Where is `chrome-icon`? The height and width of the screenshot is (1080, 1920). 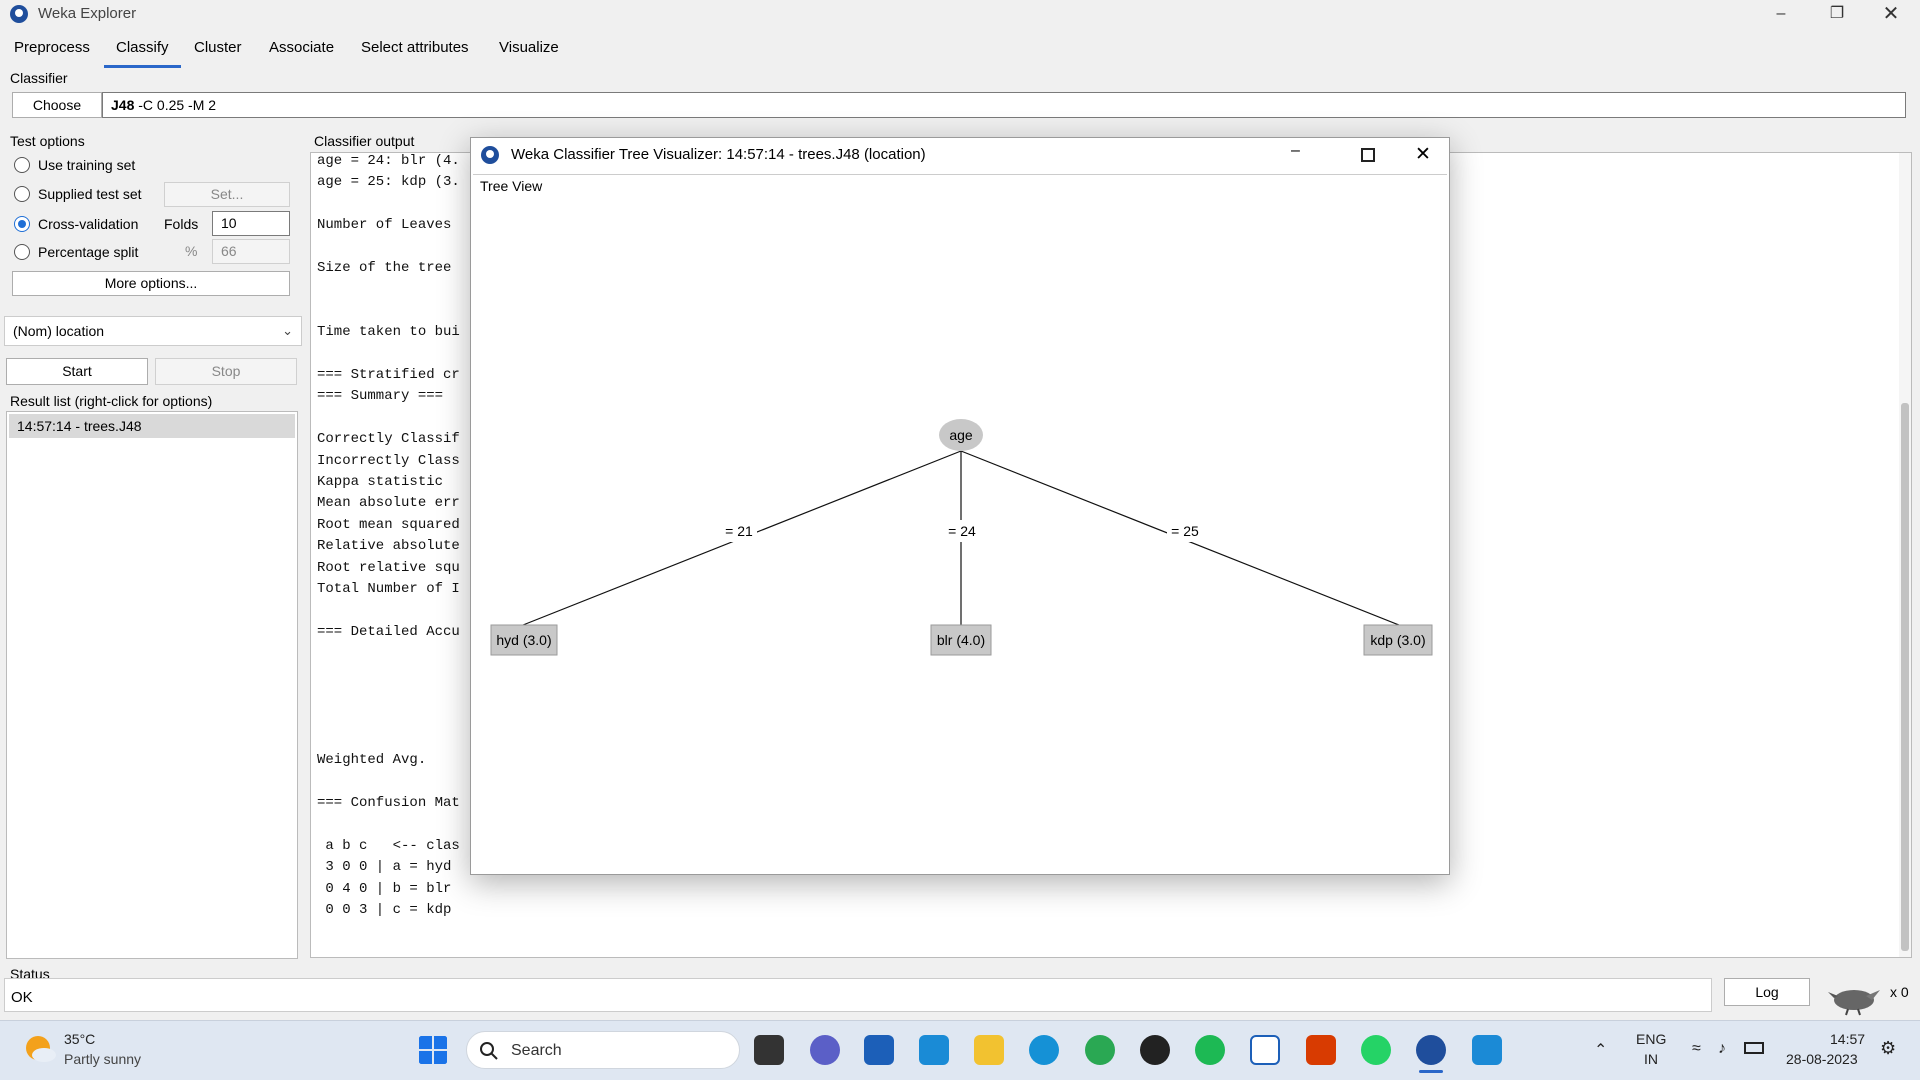
chrome-icon is located at coordinates (1100, 1050).